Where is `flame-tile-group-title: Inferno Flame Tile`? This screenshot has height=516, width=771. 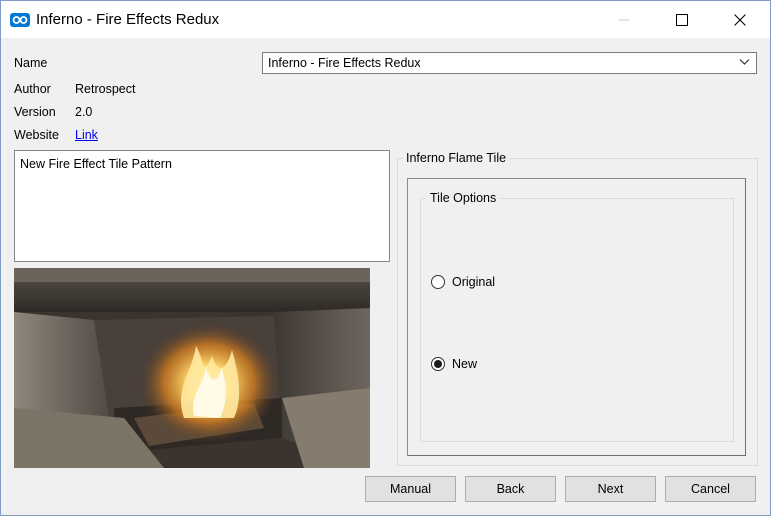
flame-tile-group-title: Inferno Flame Tile is located at coordinates (456, 158).